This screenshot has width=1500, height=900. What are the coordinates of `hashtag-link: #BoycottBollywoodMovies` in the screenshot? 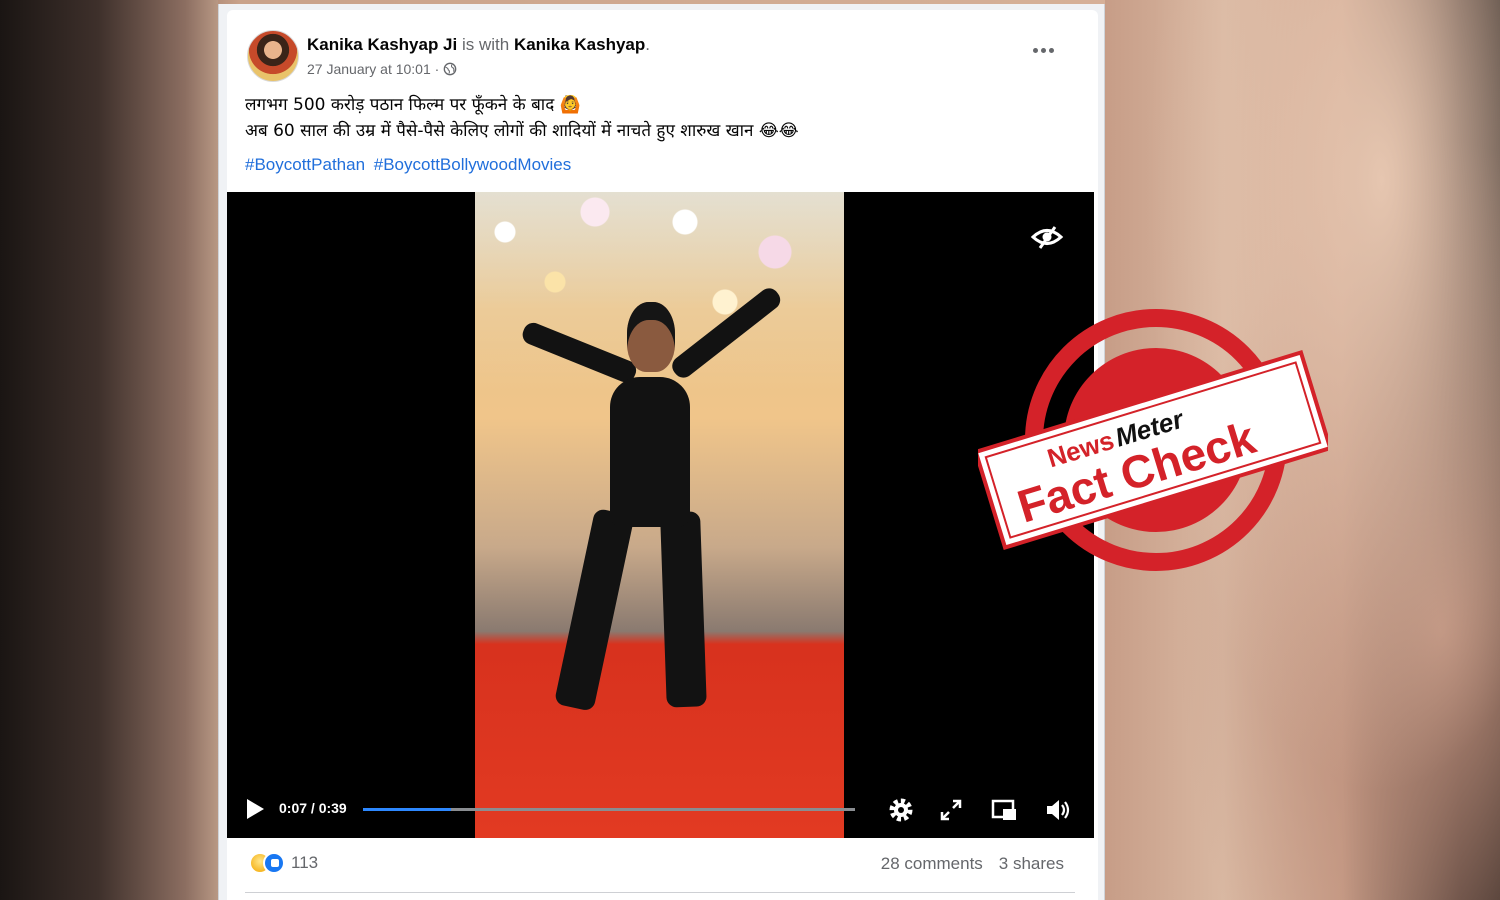 It's located at (472, 164).